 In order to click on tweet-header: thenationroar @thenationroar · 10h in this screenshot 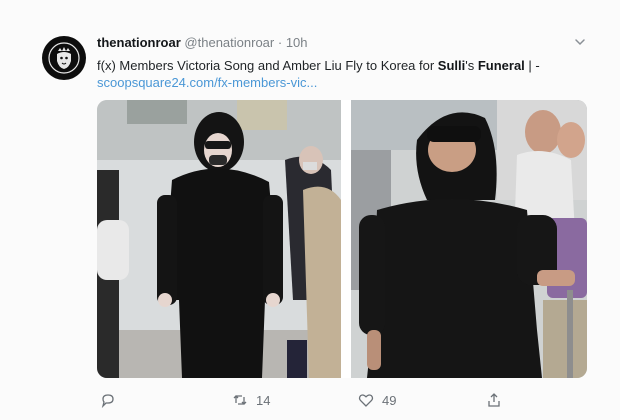, I will do `click(202, 42)`.